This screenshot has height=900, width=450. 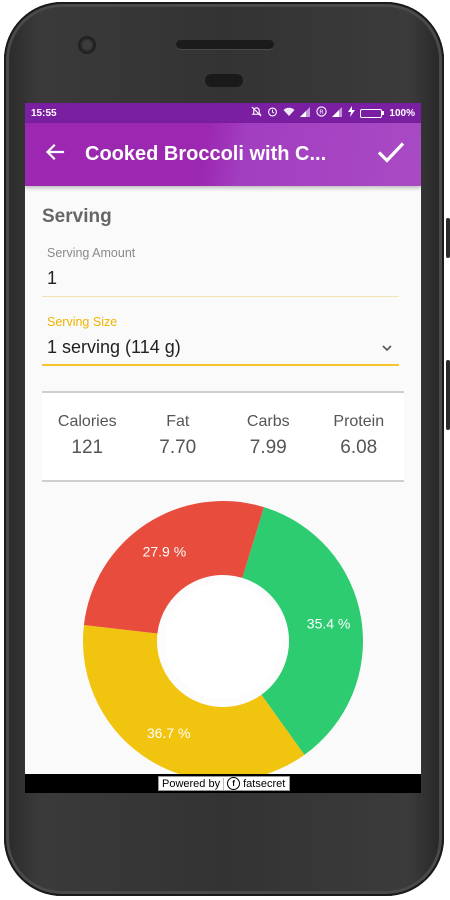 What do you see at coordinates (359, 447) in the screenshot?
I see `nutrition-value: 6.08` at bounding box center [359, 447].